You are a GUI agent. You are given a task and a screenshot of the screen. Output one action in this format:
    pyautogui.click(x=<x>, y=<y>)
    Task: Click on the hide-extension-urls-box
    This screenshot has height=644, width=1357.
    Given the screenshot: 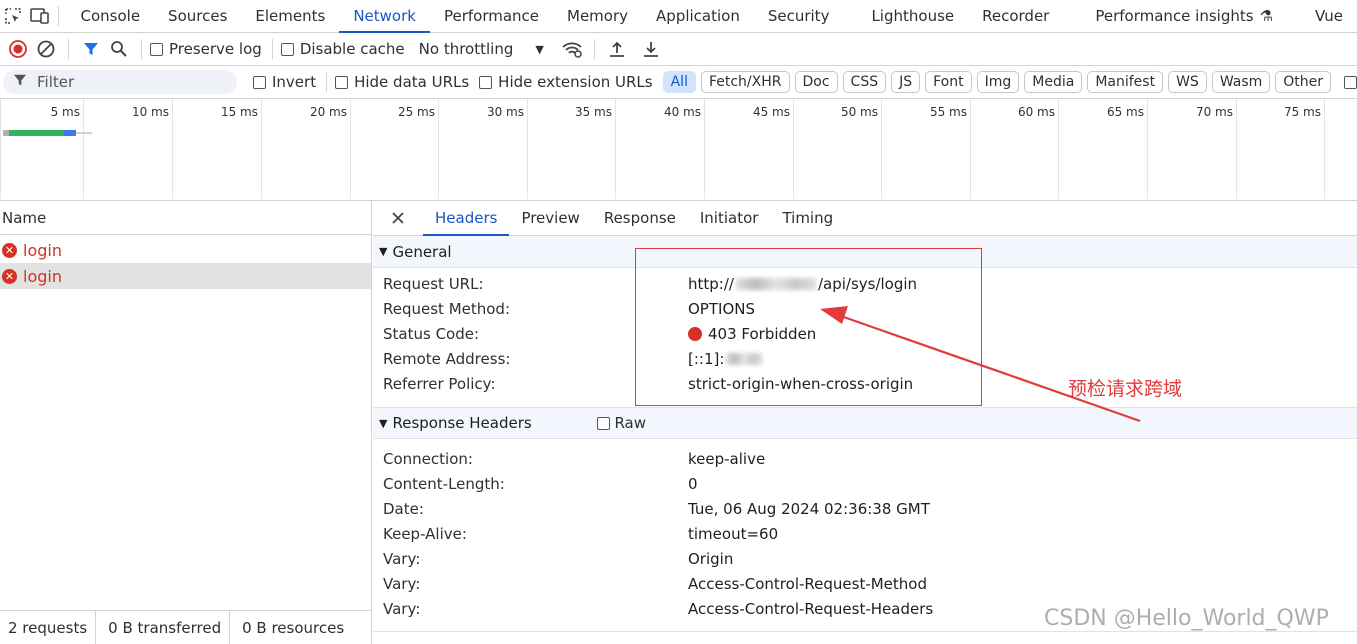 What is the action you would take?
    pyautogui.click(x=486, y=82)
    